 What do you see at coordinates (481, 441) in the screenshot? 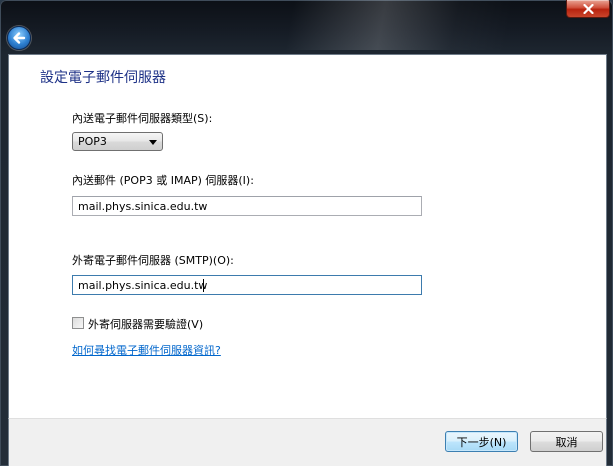
I see `next-button: 下一步(N)` at bounding box center [481, 441].